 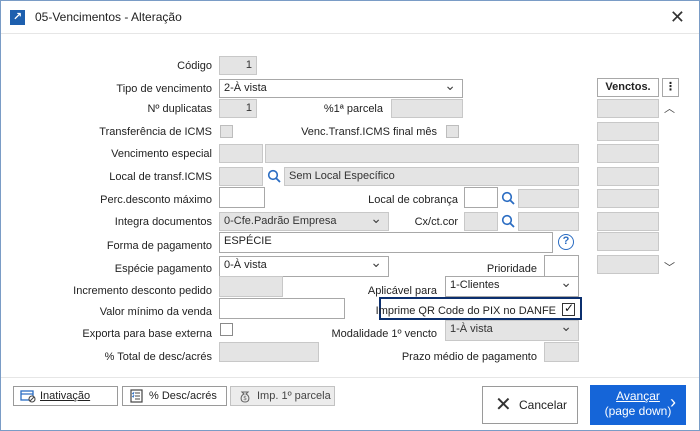 I want to click on checklist-icon, so click(x=136, y=396).